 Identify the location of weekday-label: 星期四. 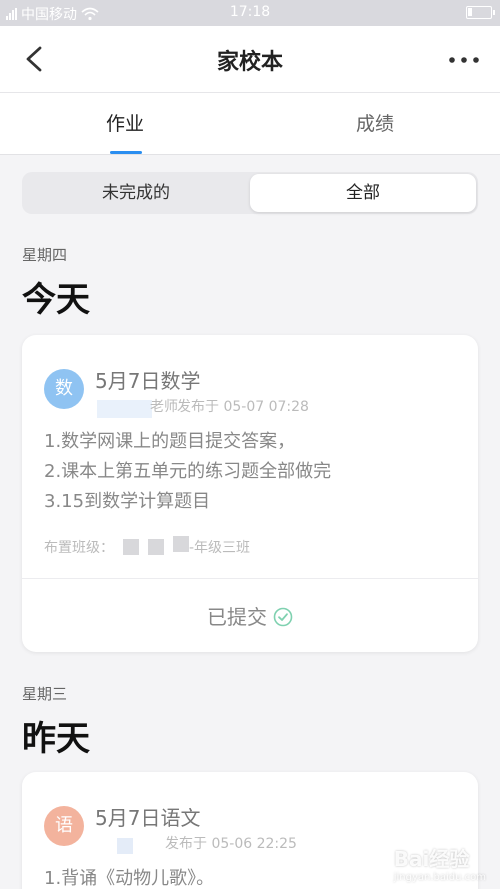
(45, 255).